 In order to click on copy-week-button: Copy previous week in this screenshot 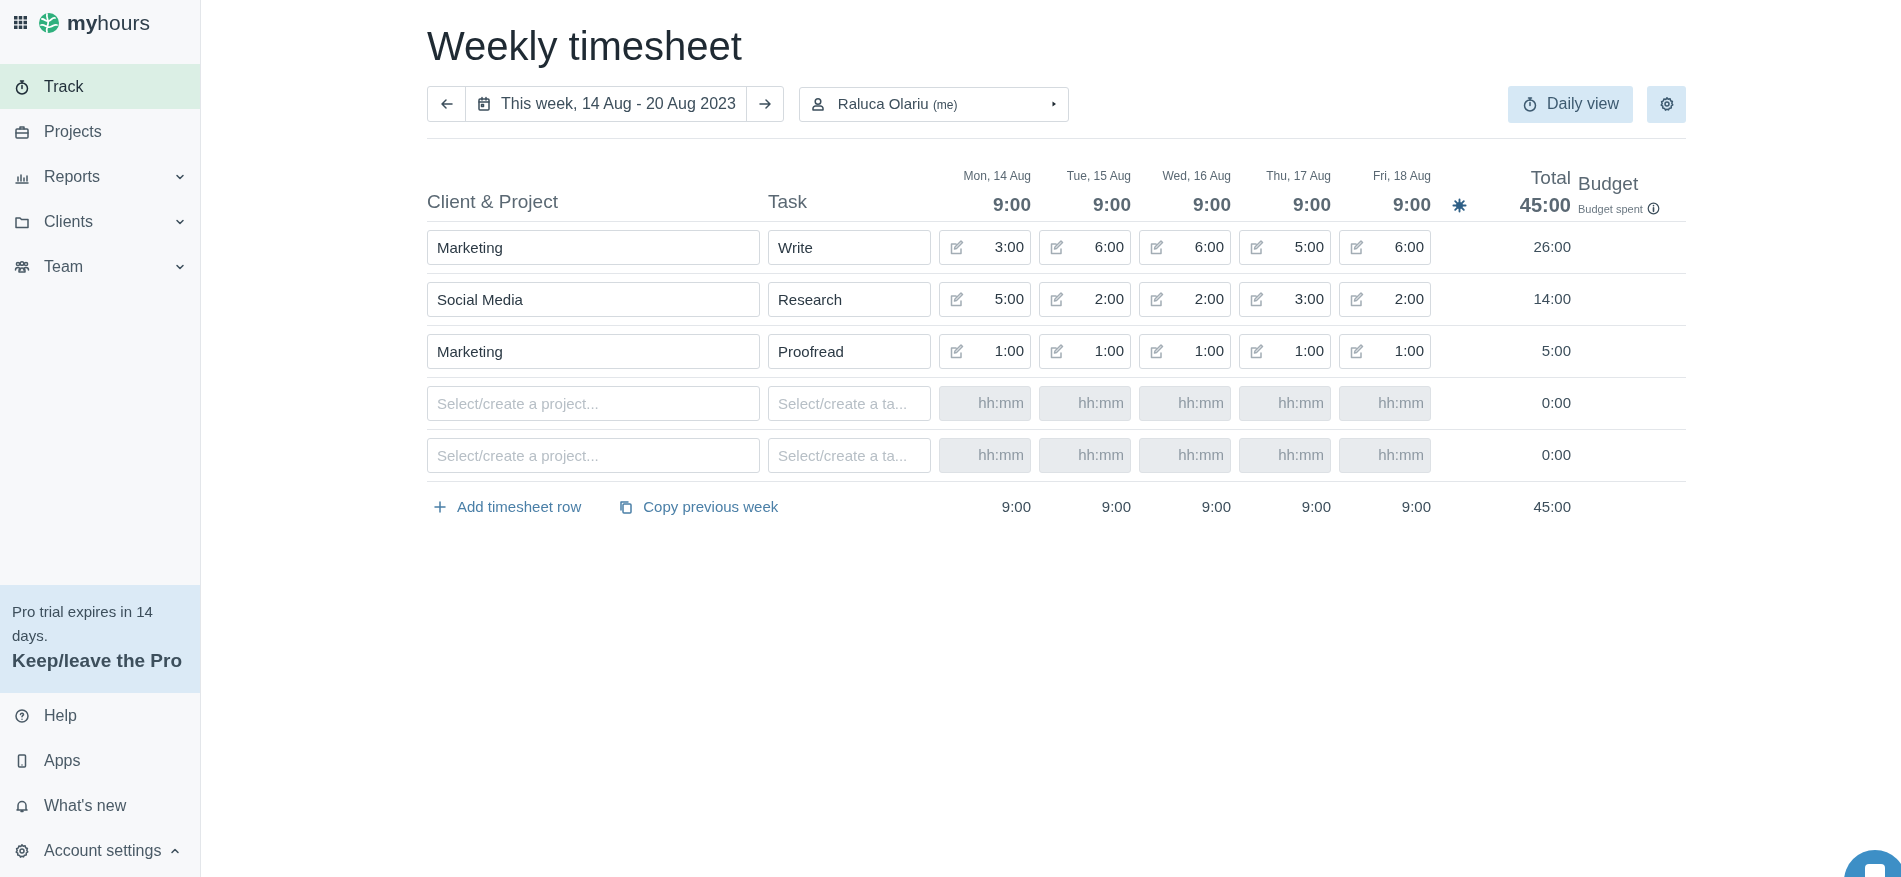, I will do `click(699, 507)`.